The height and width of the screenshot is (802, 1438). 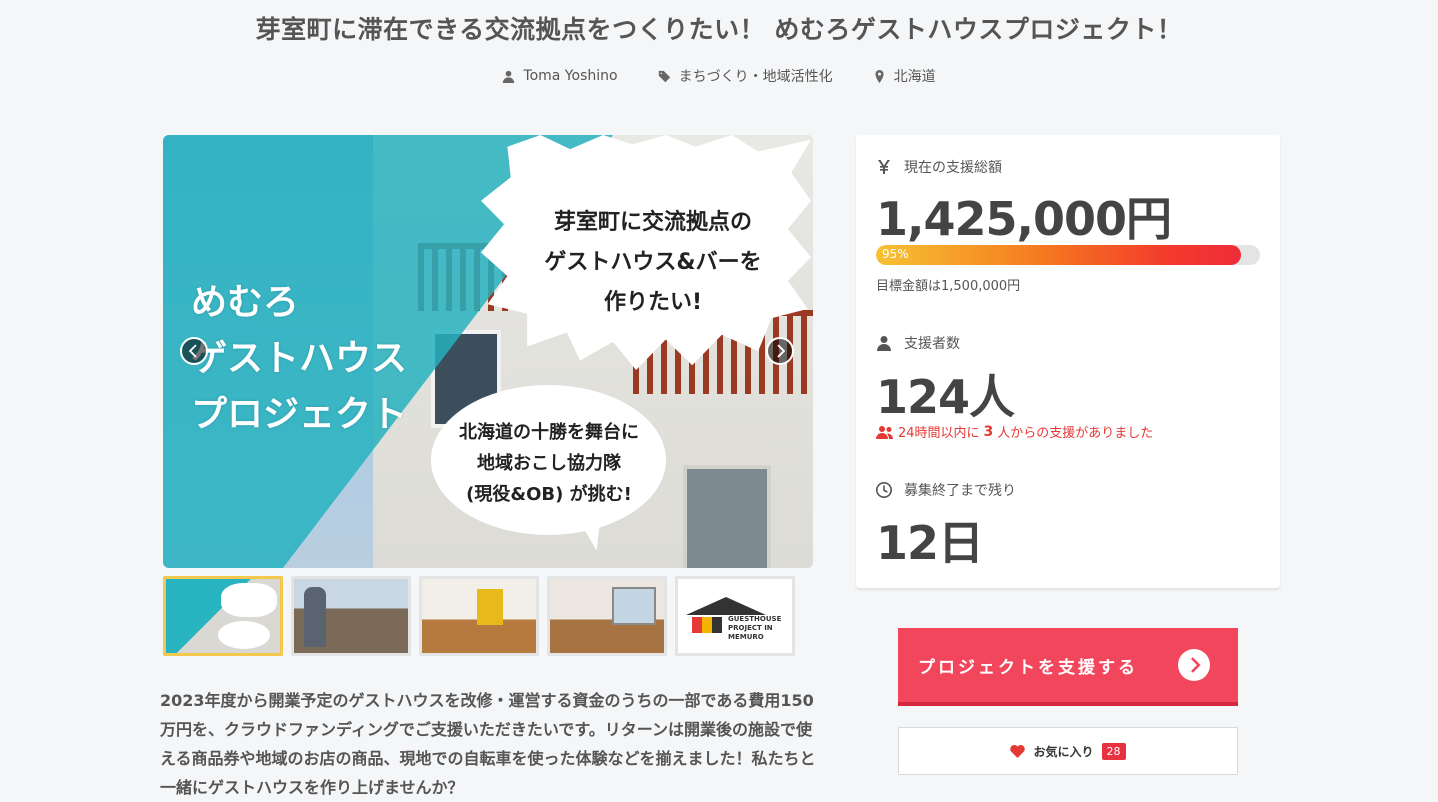 I want to click on thumbnail-logo-text: GUESTHOUSE PROJECT IN MEMURO, so click(x=755, y=628).